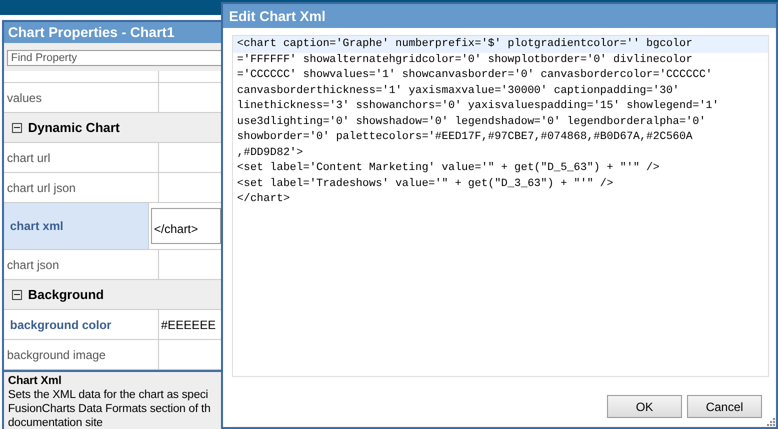 The image size is (778, 429). Describe the element at coordinates (112, 295) in the screenshot. I see `section-header: Background` at that location.